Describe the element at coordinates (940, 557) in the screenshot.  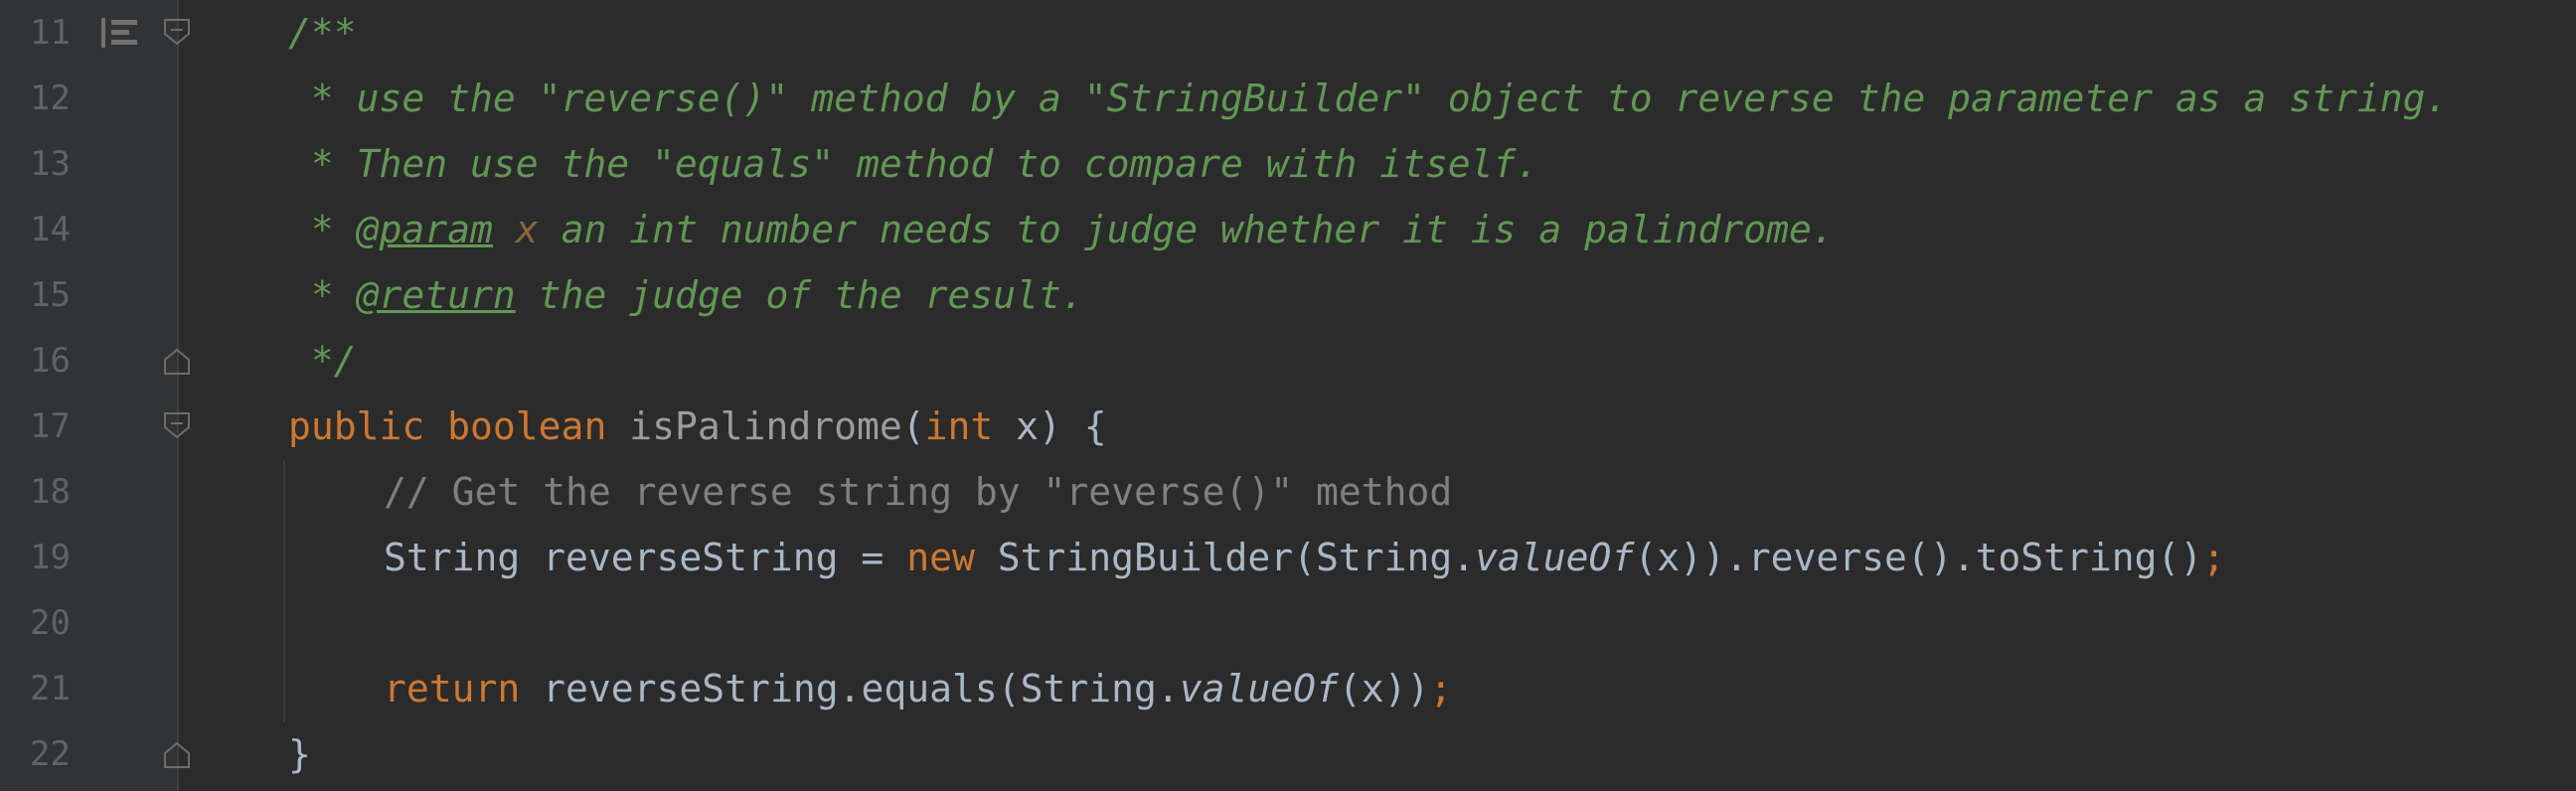
I see `keyword-new: new` at that location.